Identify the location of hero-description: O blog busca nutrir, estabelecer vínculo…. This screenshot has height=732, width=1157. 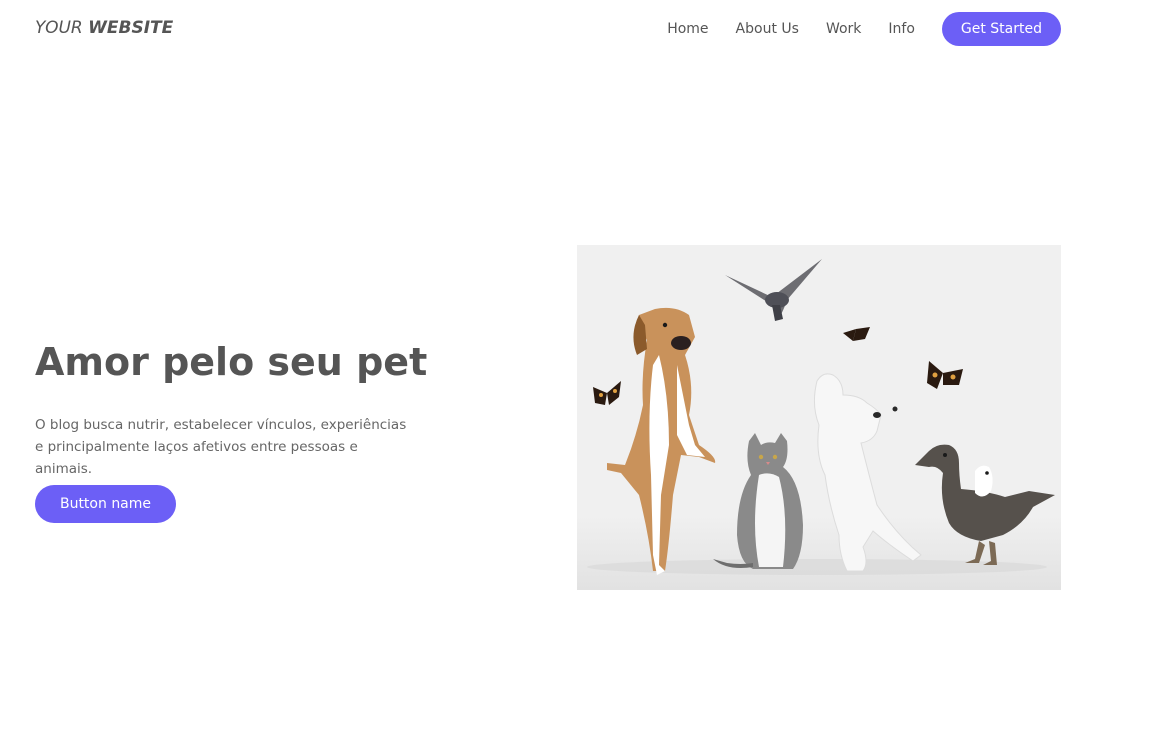
(221, 447).